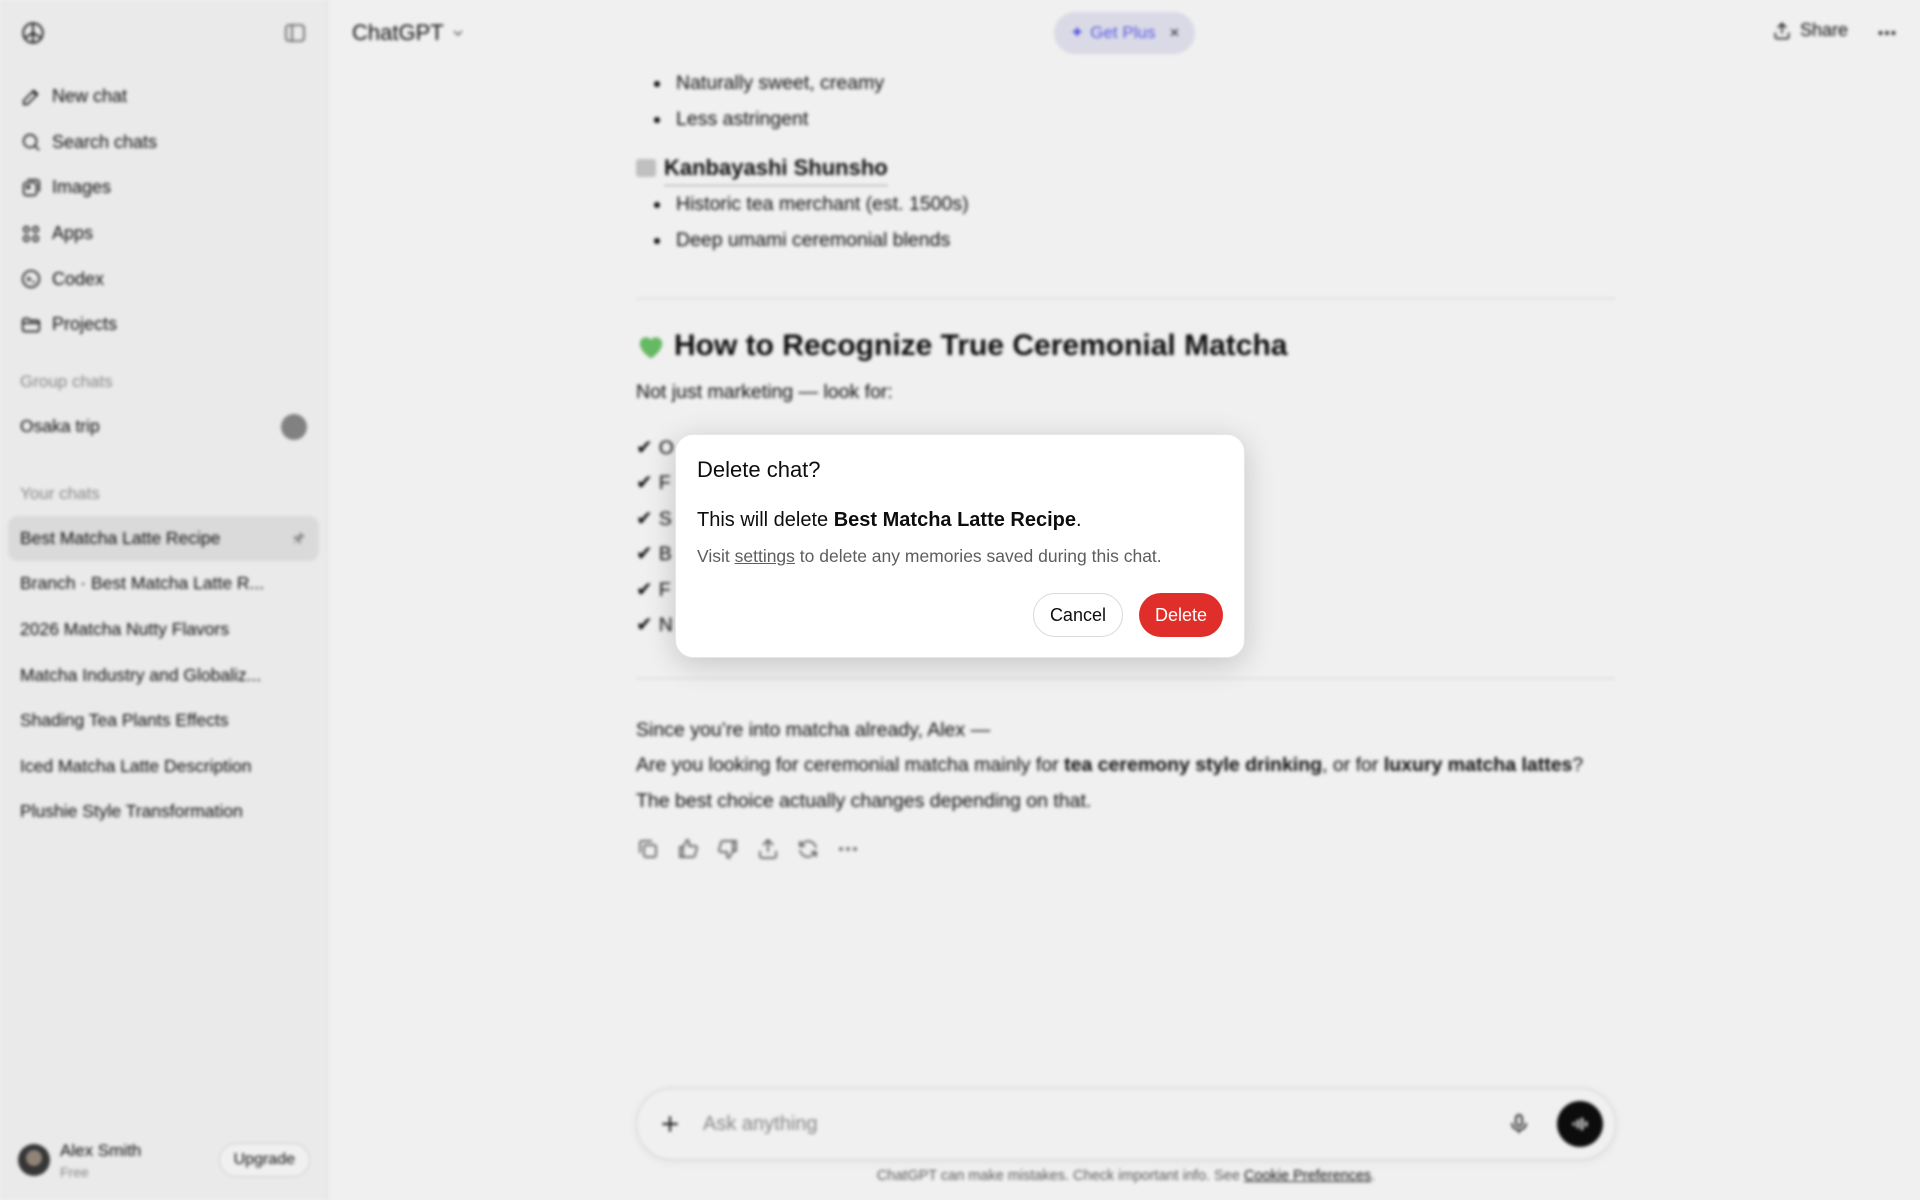 The width and height of the screenshot is (1920, 1200). I want to click on settings-link: settings, so click(765, 556).